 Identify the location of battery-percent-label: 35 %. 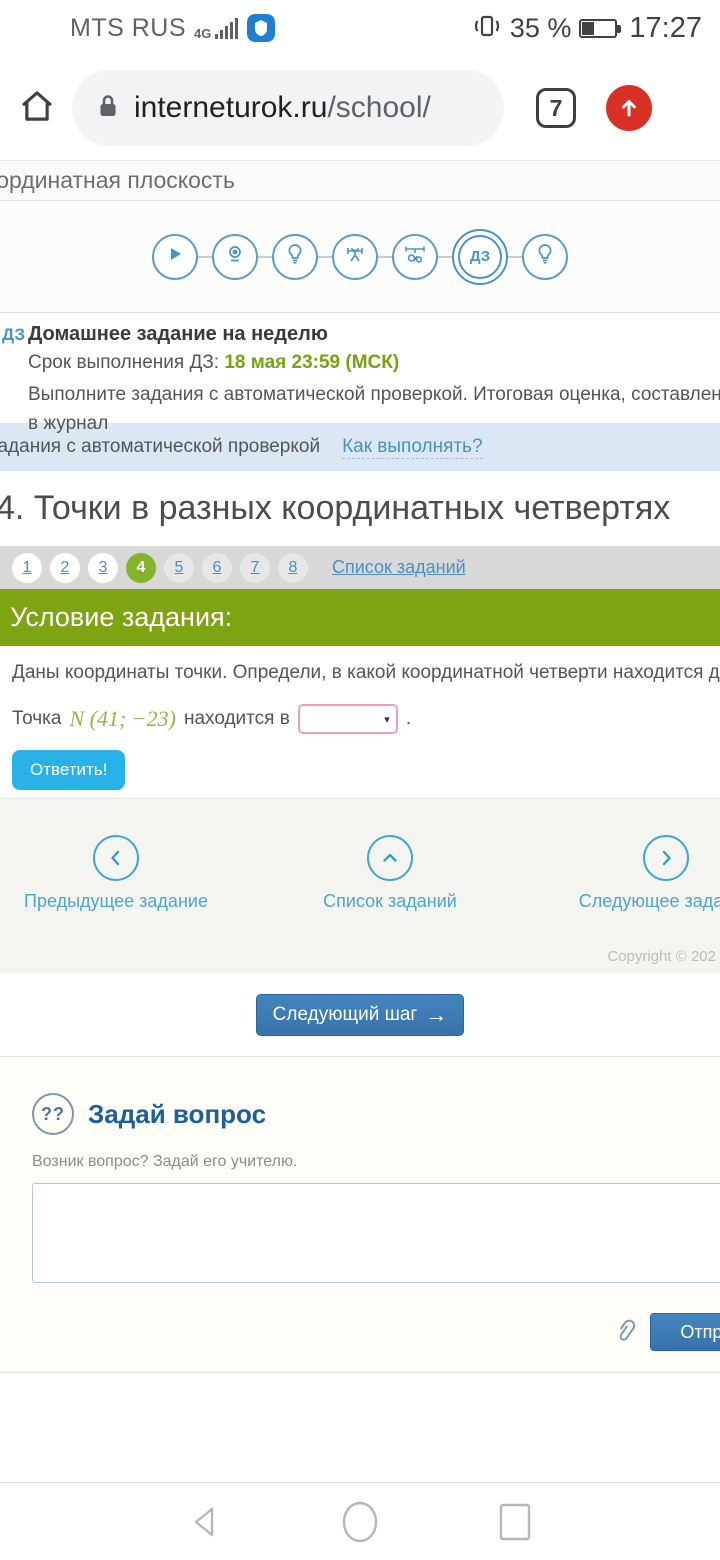
(540, 27).